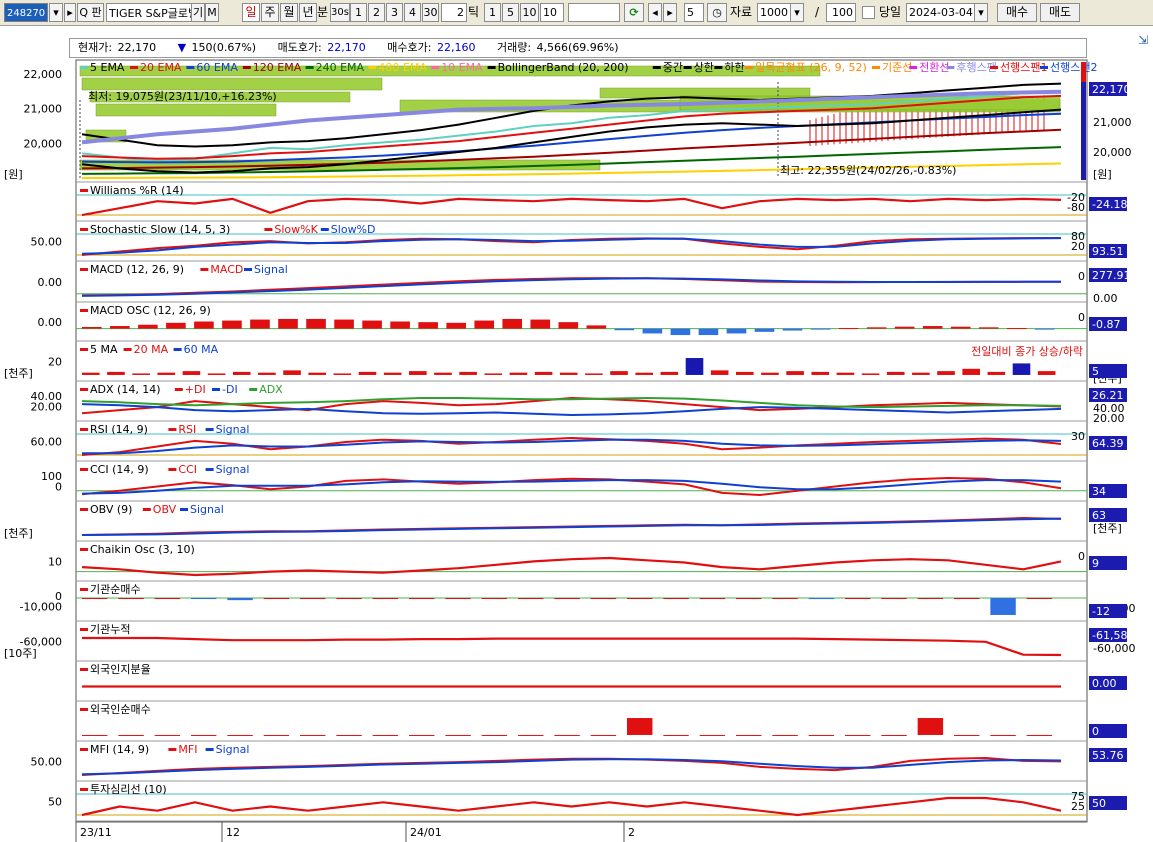 The image size is (1153, 842). What do you see at coordinates (1099, 491) in the screenshot?
I see `current-value-text: 34` at bounding box center [1099, 491].